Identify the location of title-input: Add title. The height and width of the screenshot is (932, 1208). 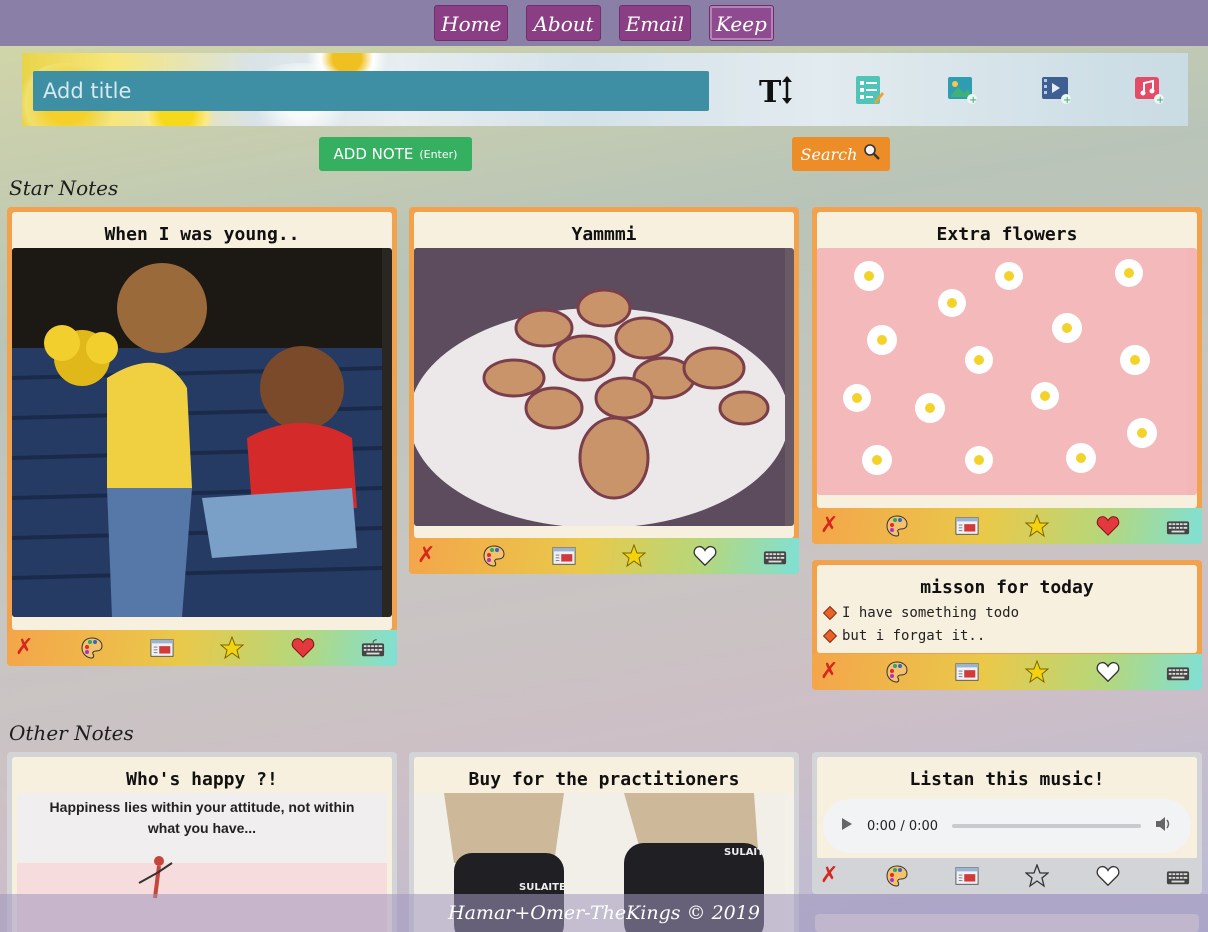
(371, 91).